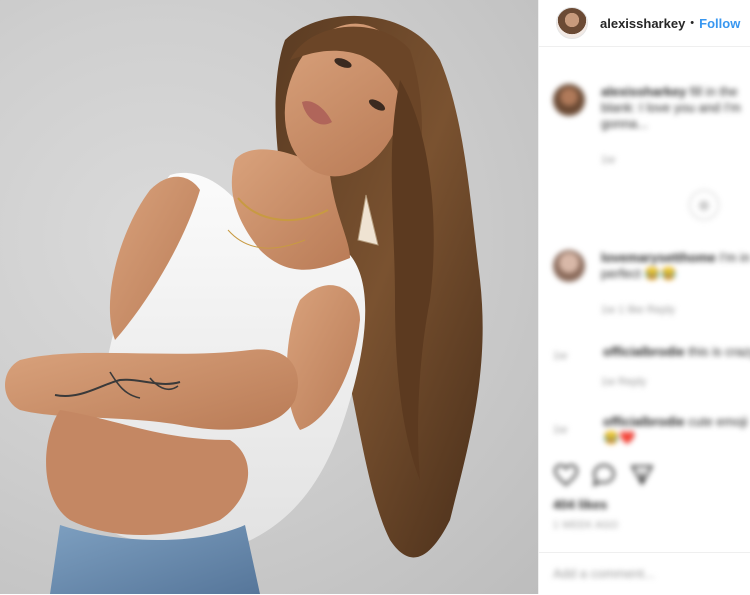 The width and height of the screenshot is (750, 595). Describe the element at coordinates (638, 310) in the screenshot. I see `comment-meta: 1w 1 like Reply` at that location.